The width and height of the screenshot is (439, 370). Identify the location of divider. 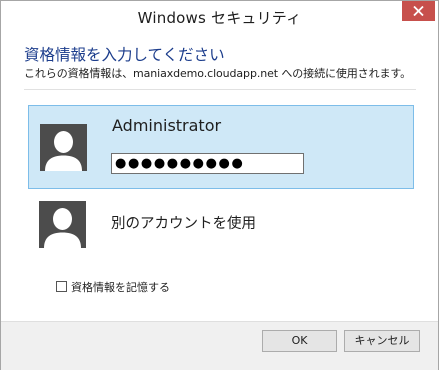
(220, 89).